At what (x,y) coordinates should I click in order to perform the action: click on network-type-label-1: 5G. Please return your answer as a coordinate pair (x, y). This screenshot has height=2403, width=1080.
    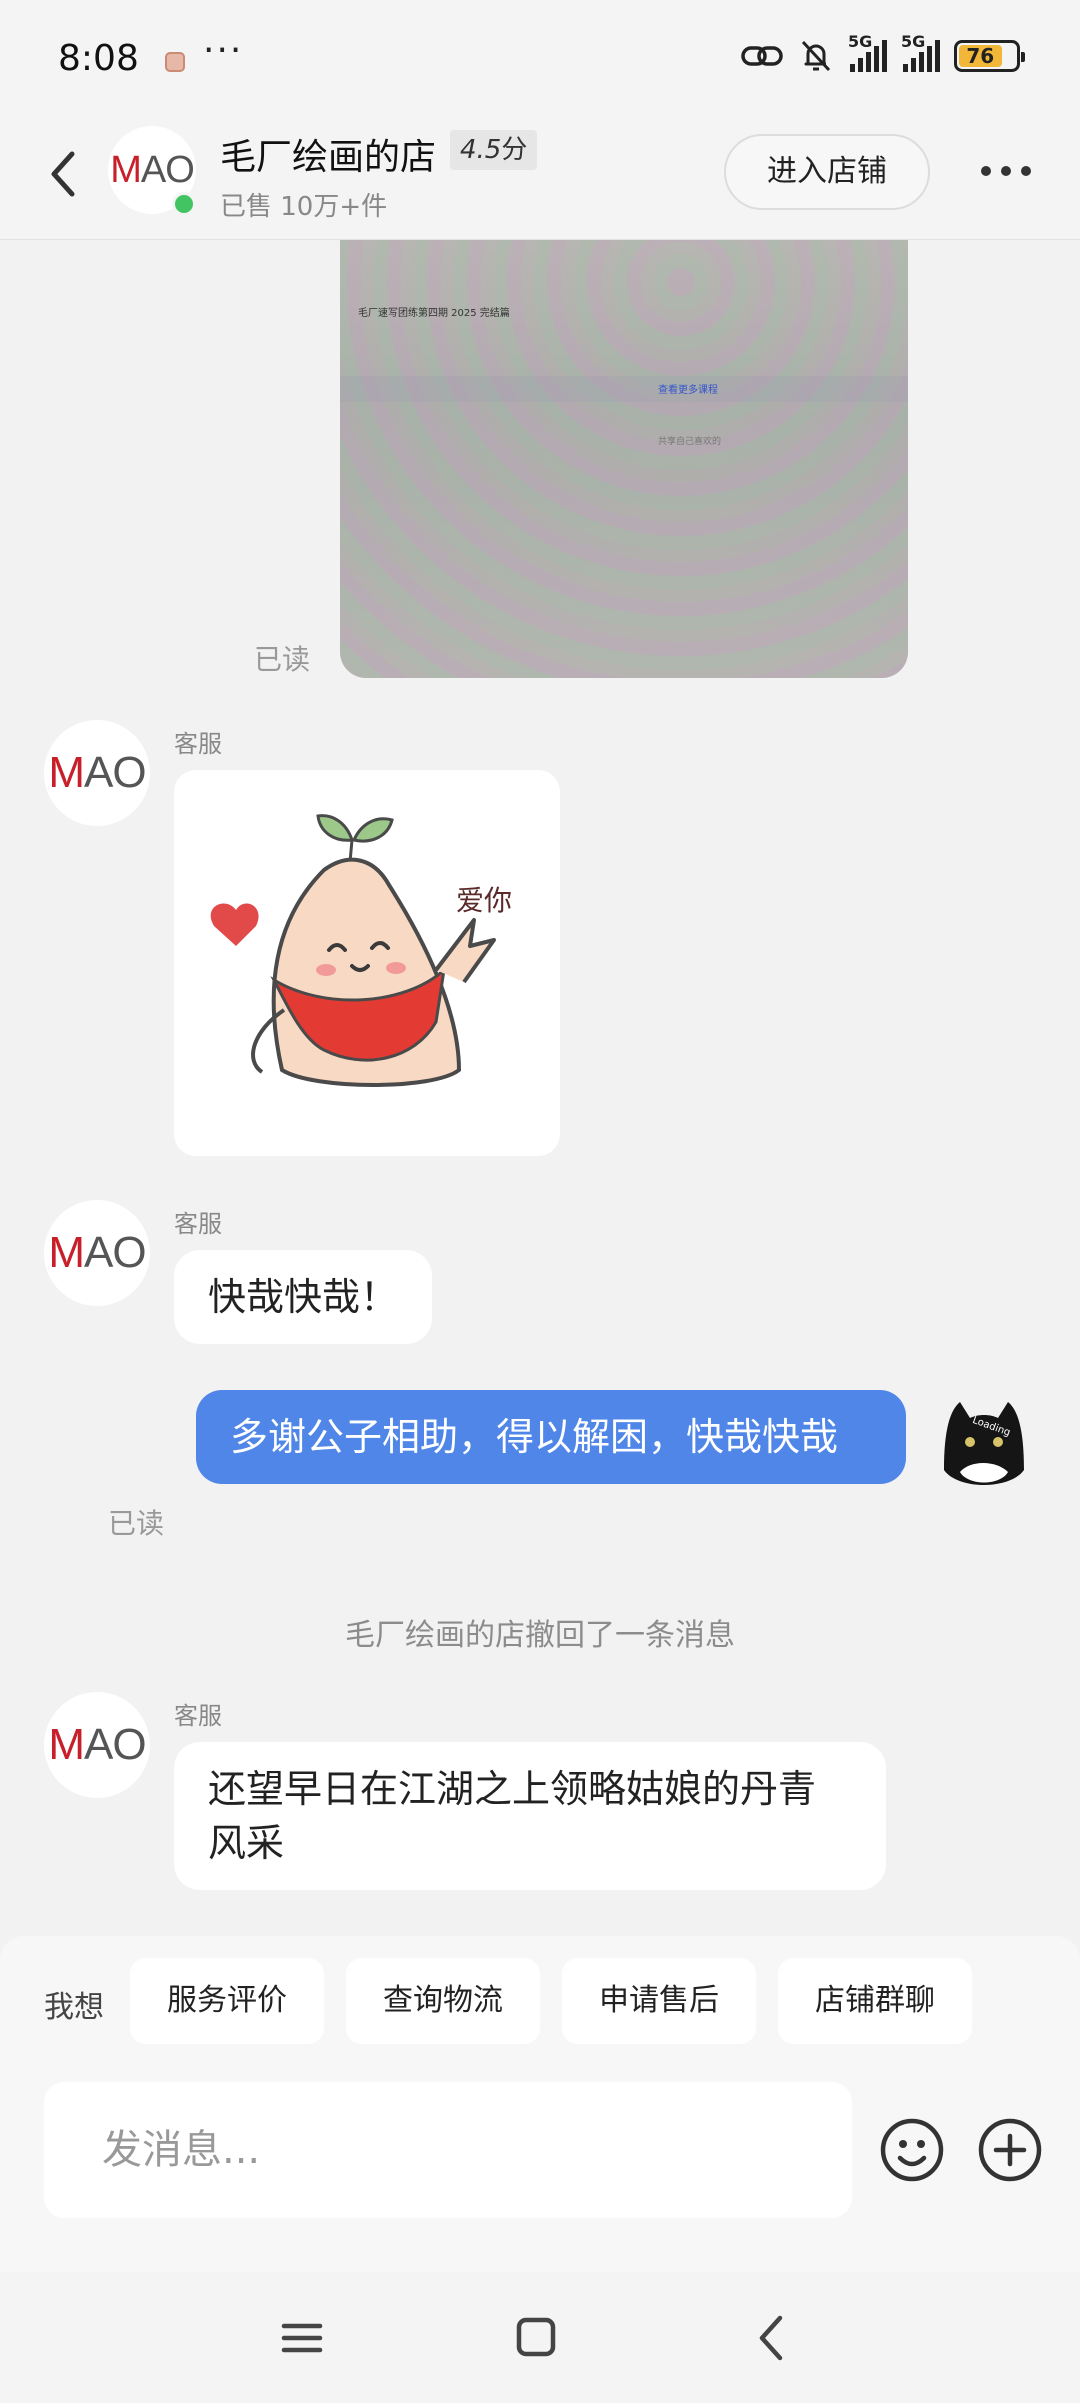
    Looking at the image, I should click on (860, 41).